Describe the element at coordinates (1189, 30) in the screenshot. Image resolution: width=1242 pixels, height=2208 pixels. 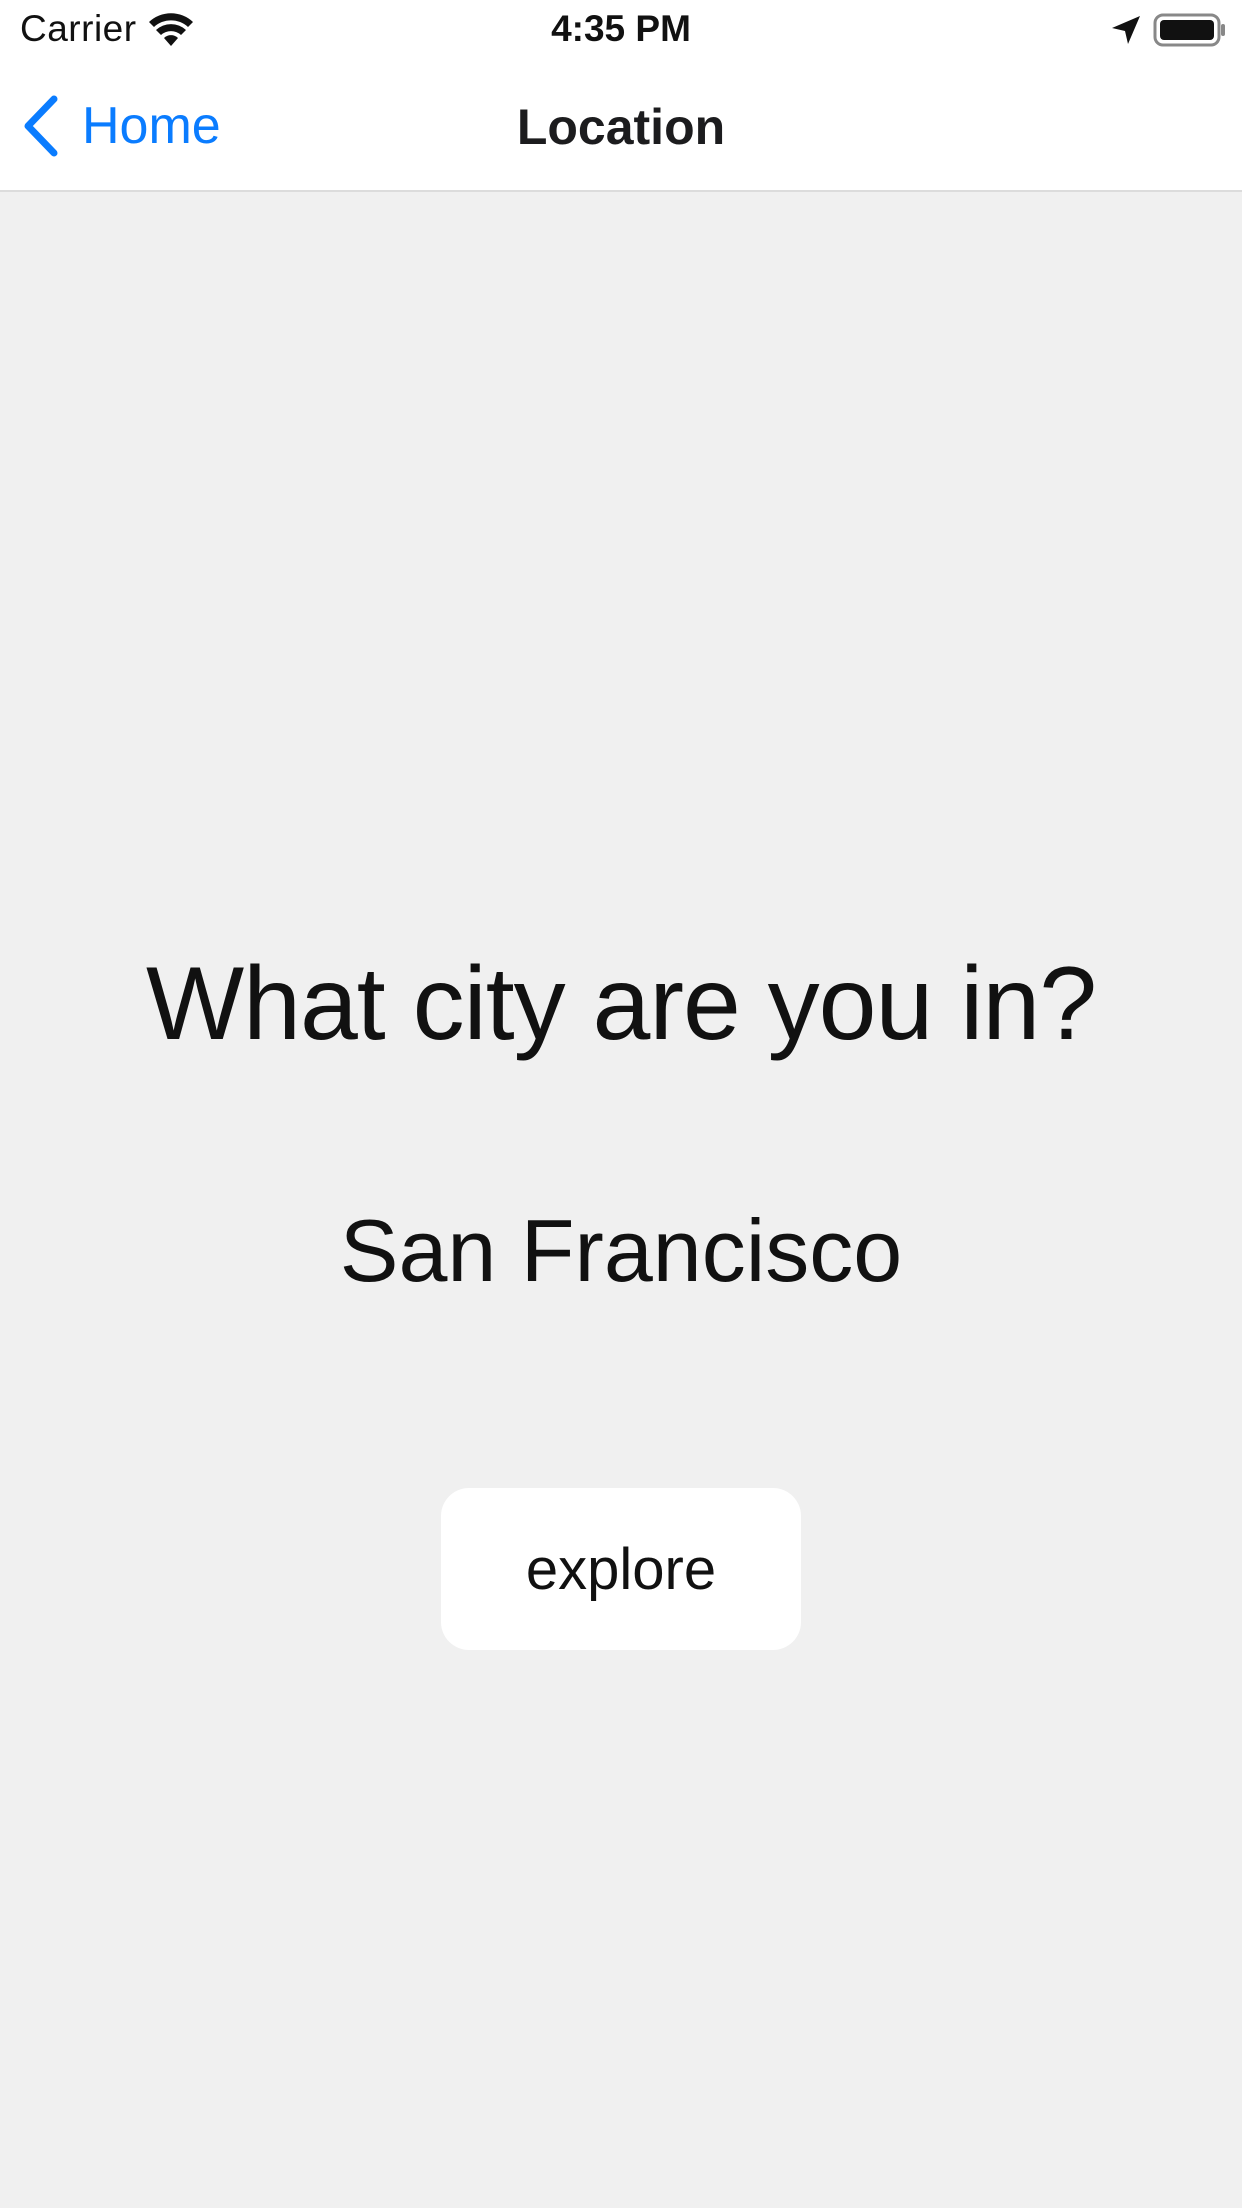
I see `battery-icon` at that location.